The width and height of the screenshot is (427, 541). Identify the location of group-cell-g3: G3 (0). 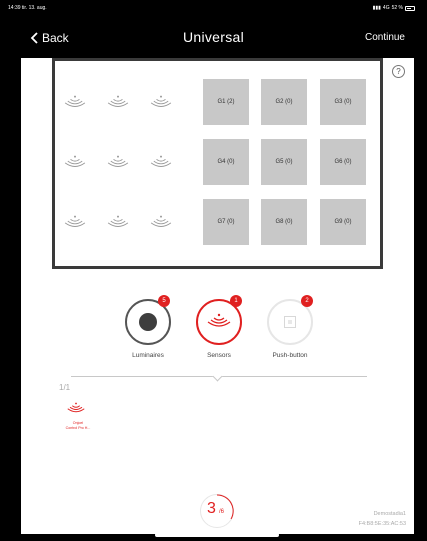
(343, 102).